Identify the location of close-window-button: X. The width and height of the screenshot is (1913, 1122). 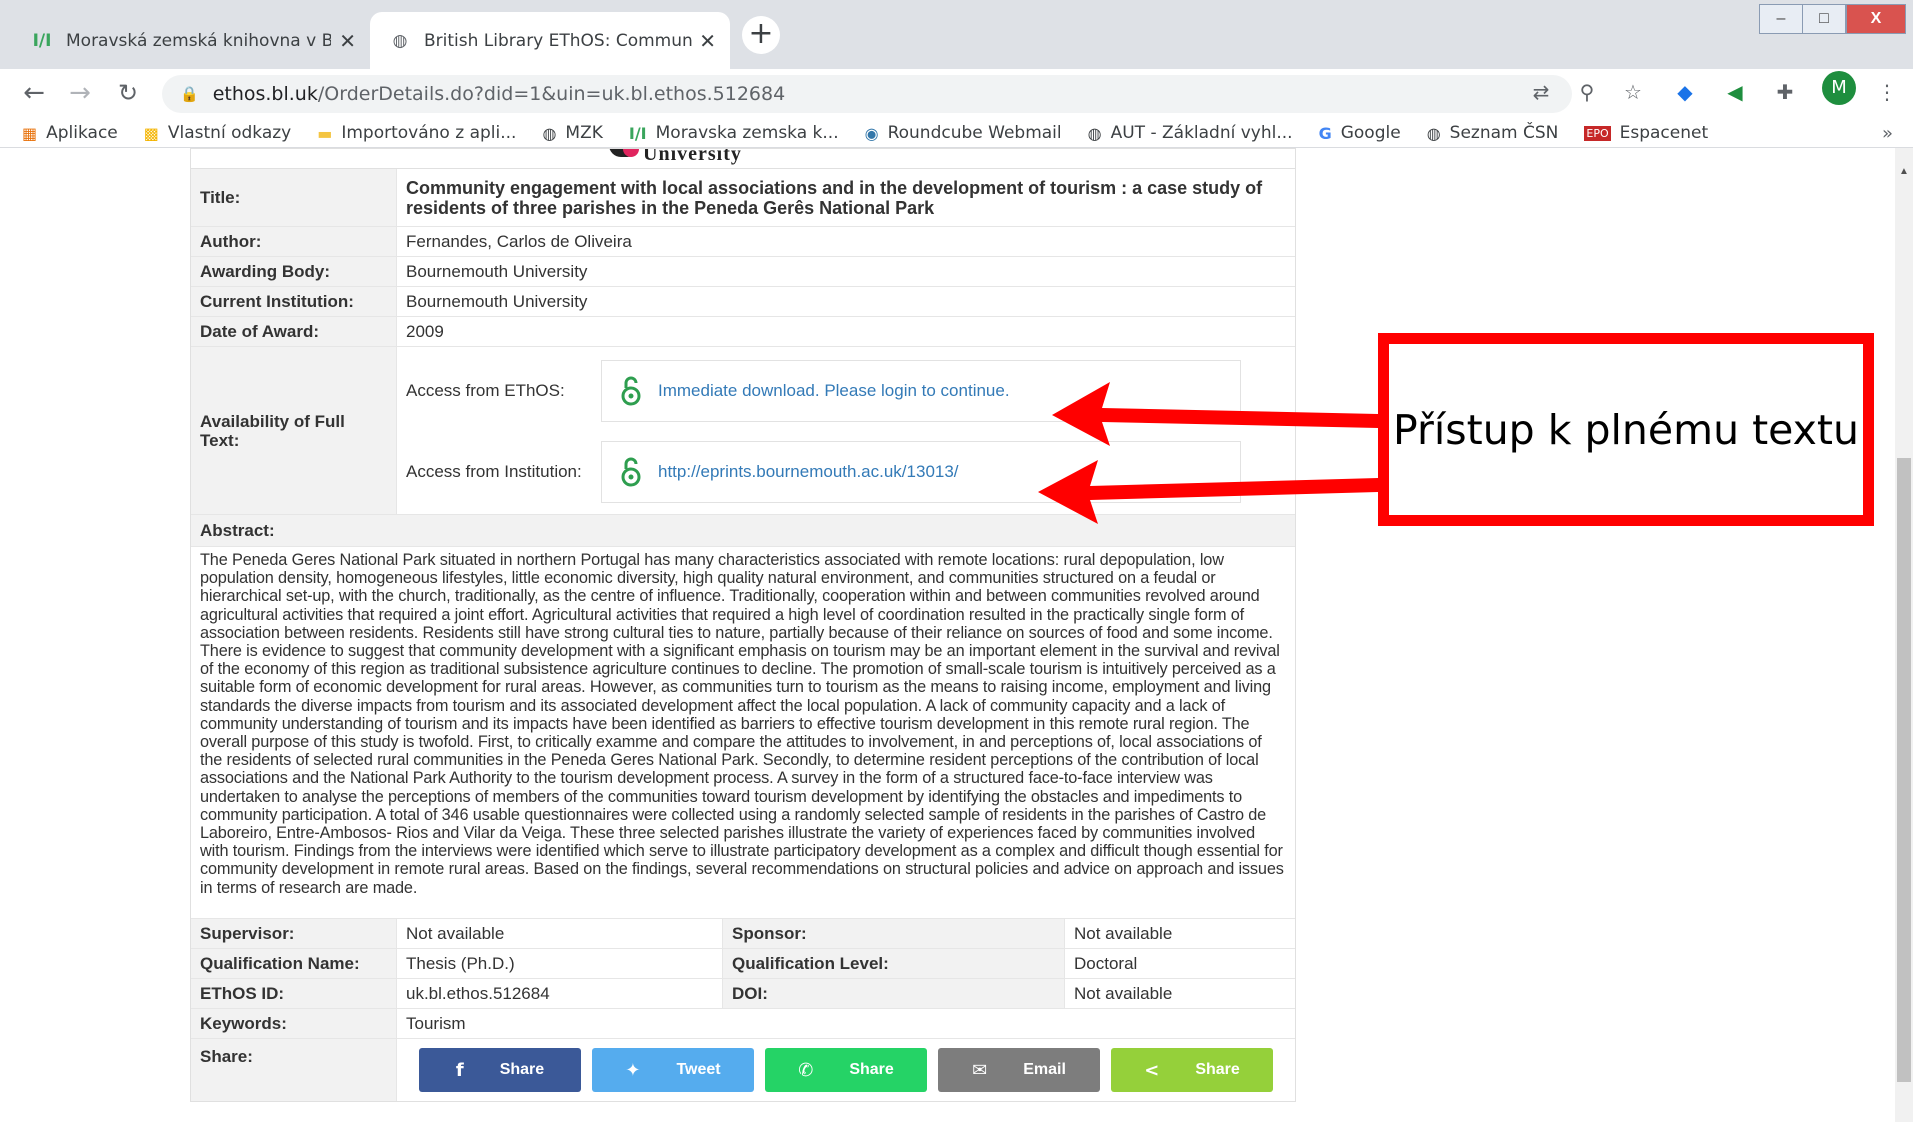
(1876, 19).